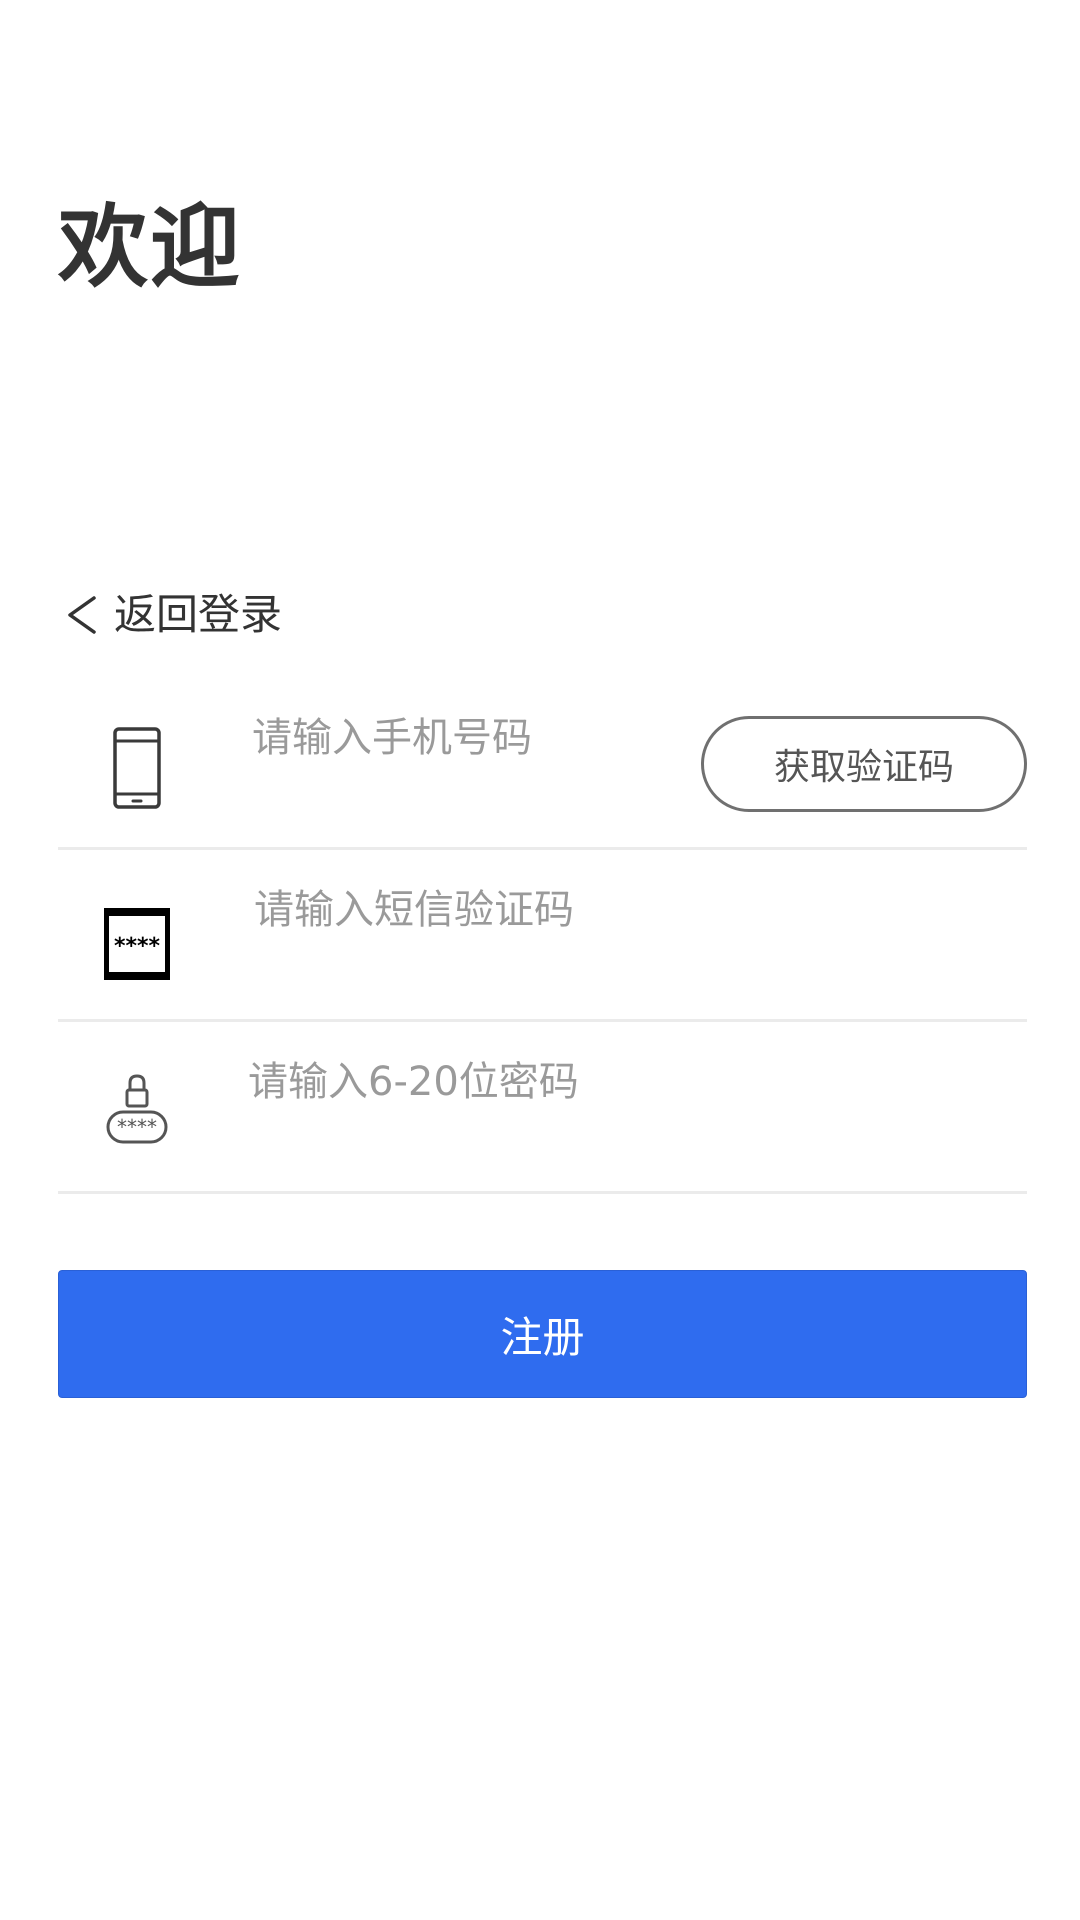 The height and width of the screenshot is (1920, 1080). I want to click on password-lock-icon: ****, so click(137, 1109).